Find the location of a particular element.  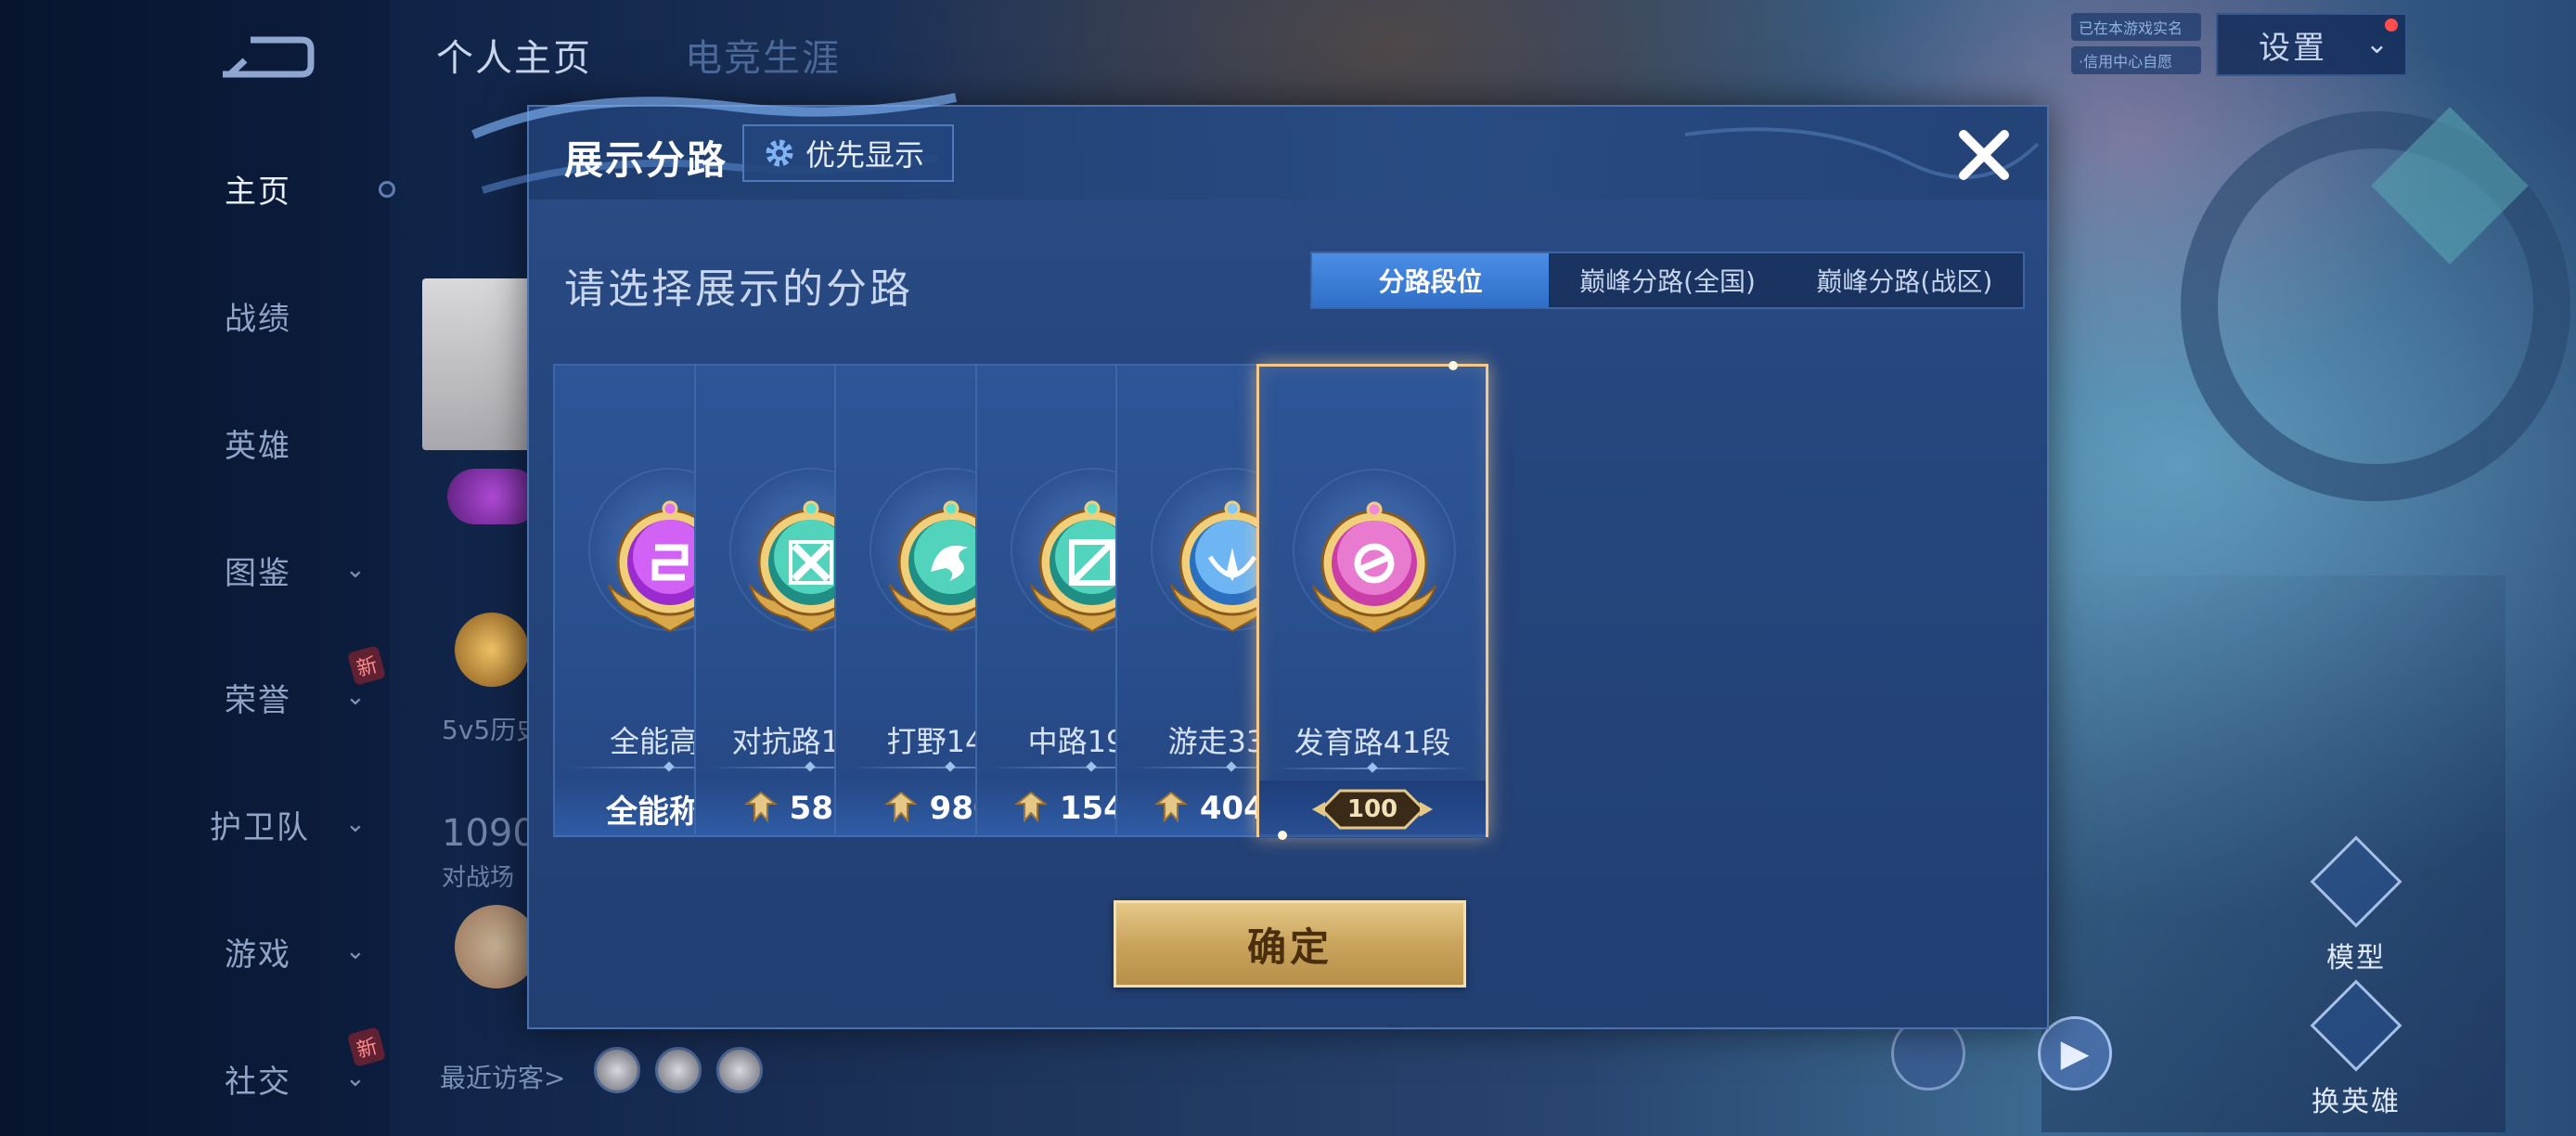

priority-display-button: 优先显示 is located at coordinates (848, 153).